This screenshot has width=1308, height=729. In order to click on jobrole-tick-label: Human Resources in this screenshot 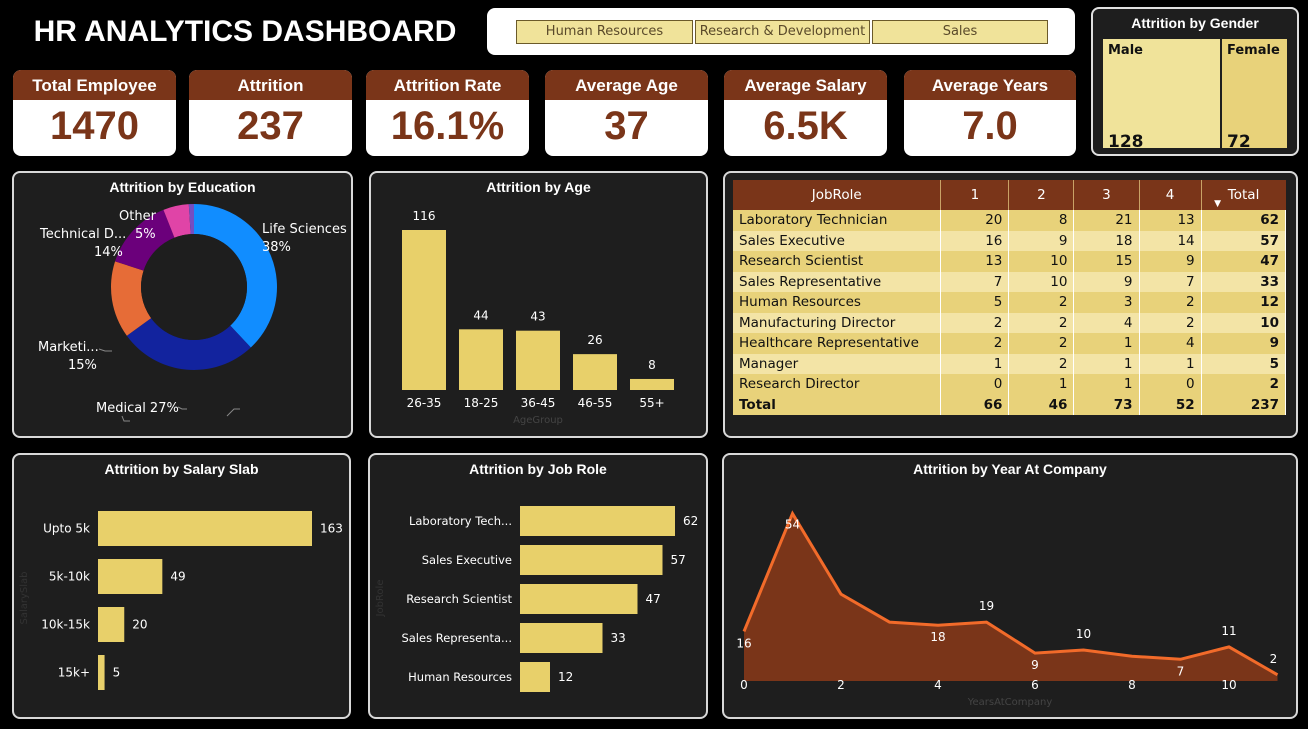, I will do `click(460, 677)`.